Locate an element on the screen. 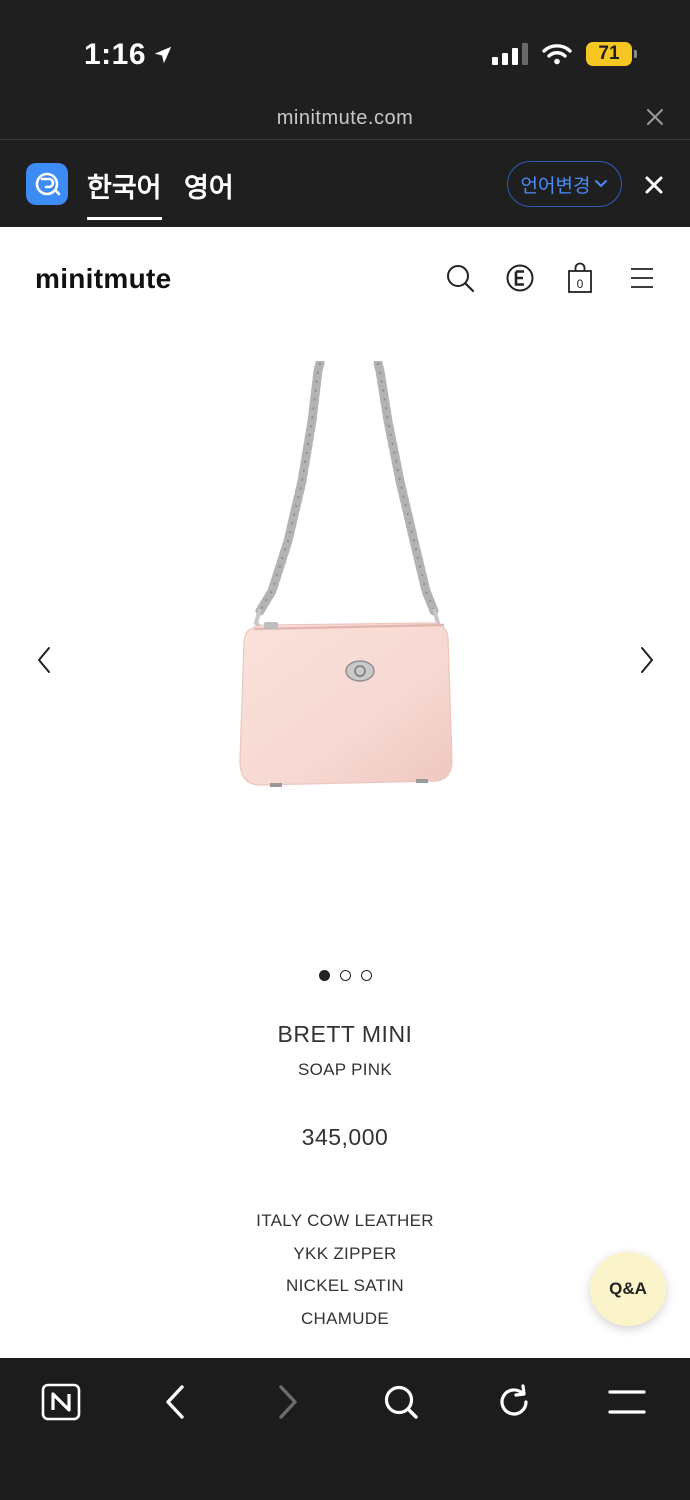  change-language-button: 언어변경 is located at coordinates (564, 184).